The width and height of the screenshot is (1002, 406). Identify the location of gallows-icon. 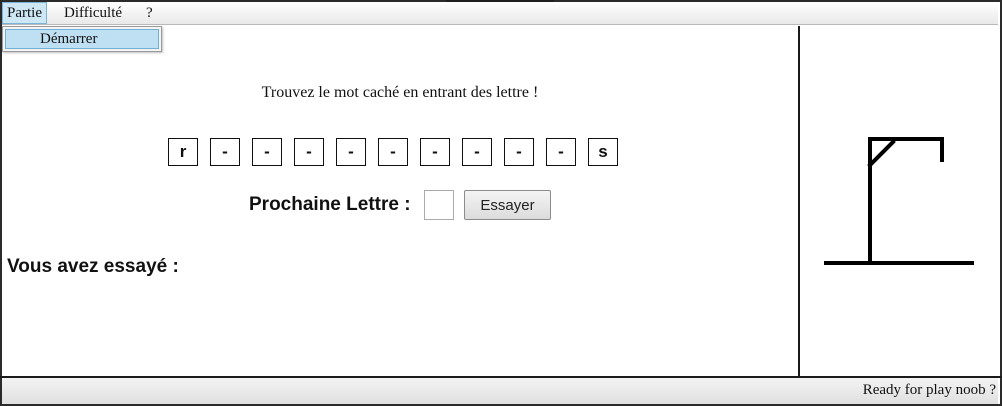
(899, 201).